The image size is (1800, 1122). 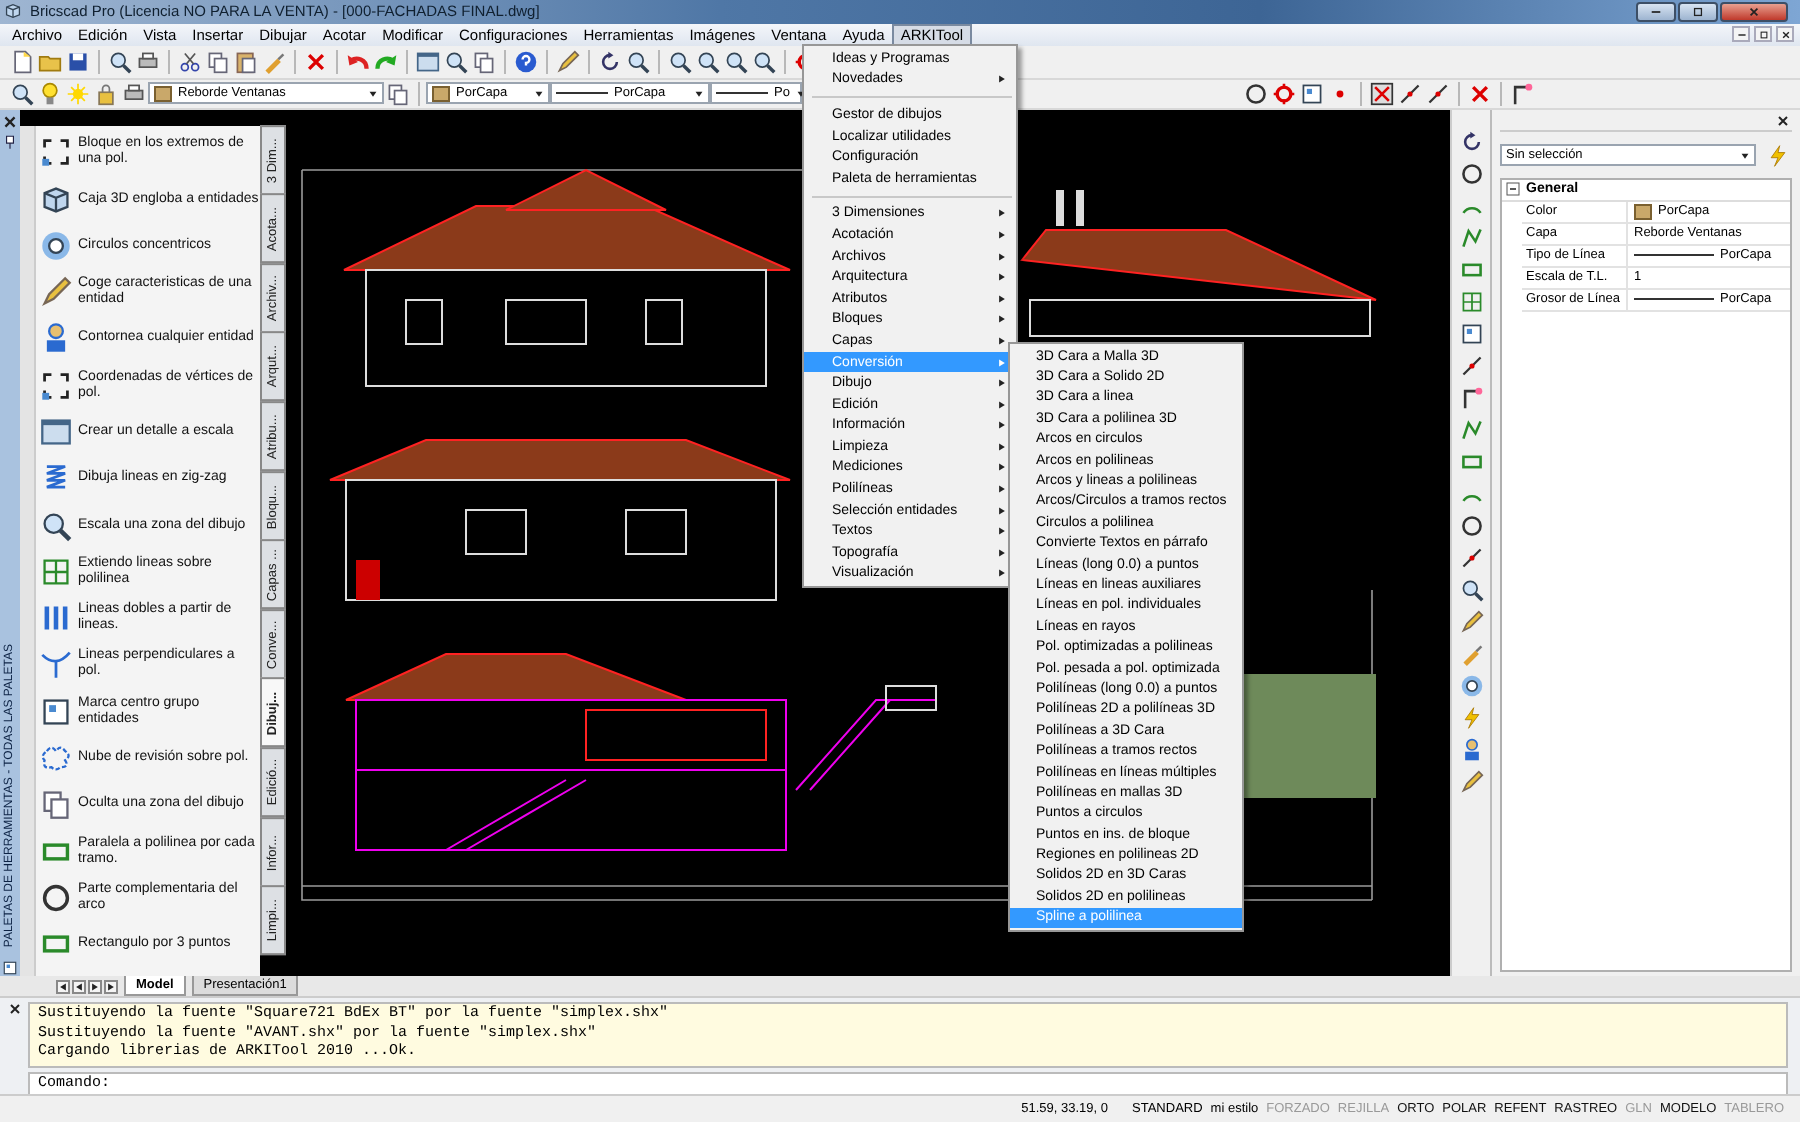 What do you see at coordinates (50, 93) in the screenshot?
I see `lightbulb-icon` at bounding box center [50, 93].